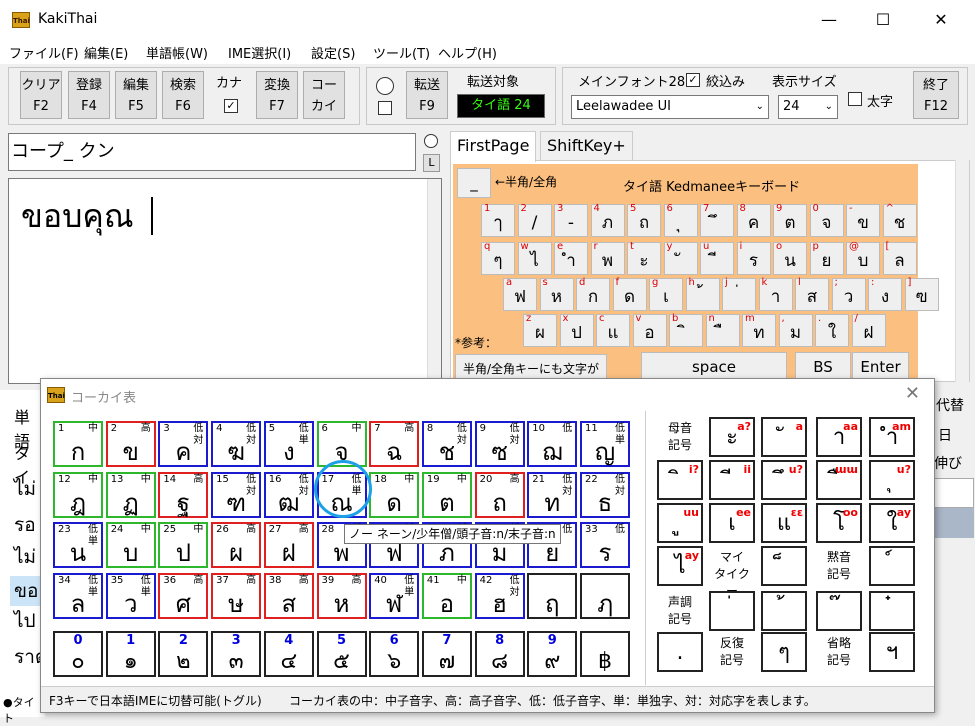 This screenshot has width=975, height=726. I want to click on consonant-cell: 41 中อ, so click(446, 596).